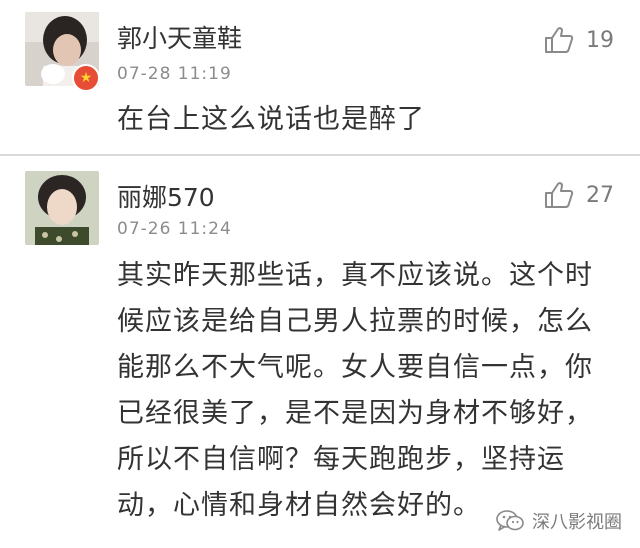 The height and width of the screenshot is (548, 640). Describe the element at coordinates (271, 119) in the screenshot. I see `comment-text: 在台上这么说话也是醉了` at that location.